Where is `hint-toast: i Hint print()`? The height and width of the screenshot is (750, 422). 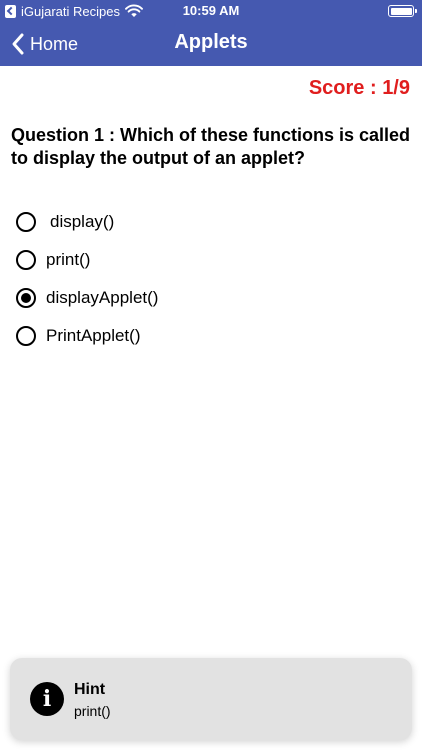
hint-toast: i Hint print() is located at coordinates (211, 699).